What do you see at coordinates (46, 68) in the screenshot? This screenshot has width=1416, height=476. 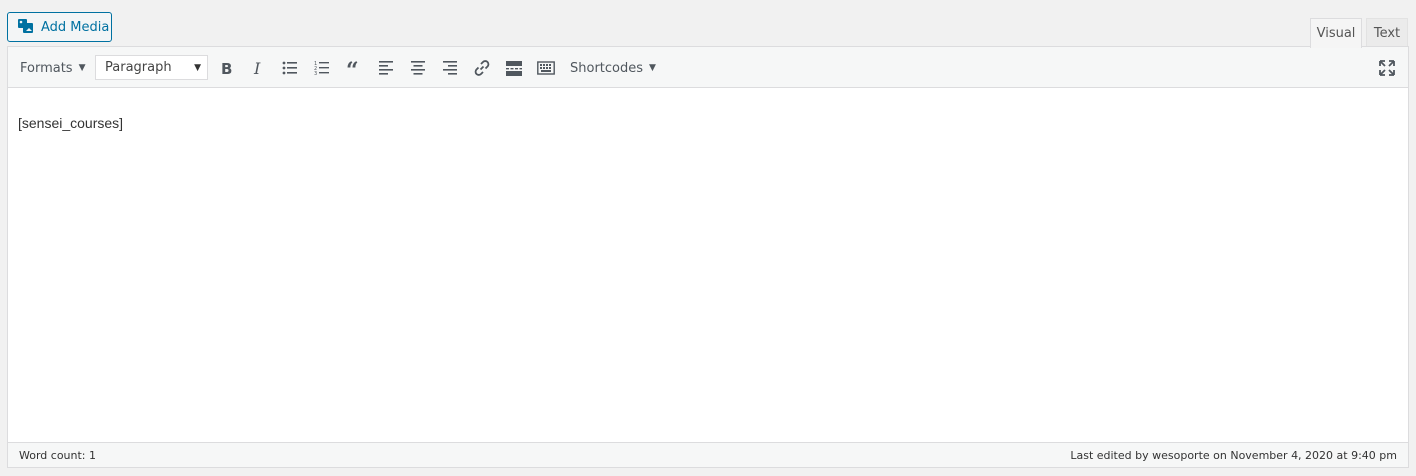 I see `formats-label: Formats` at bounding box center [46, 68].